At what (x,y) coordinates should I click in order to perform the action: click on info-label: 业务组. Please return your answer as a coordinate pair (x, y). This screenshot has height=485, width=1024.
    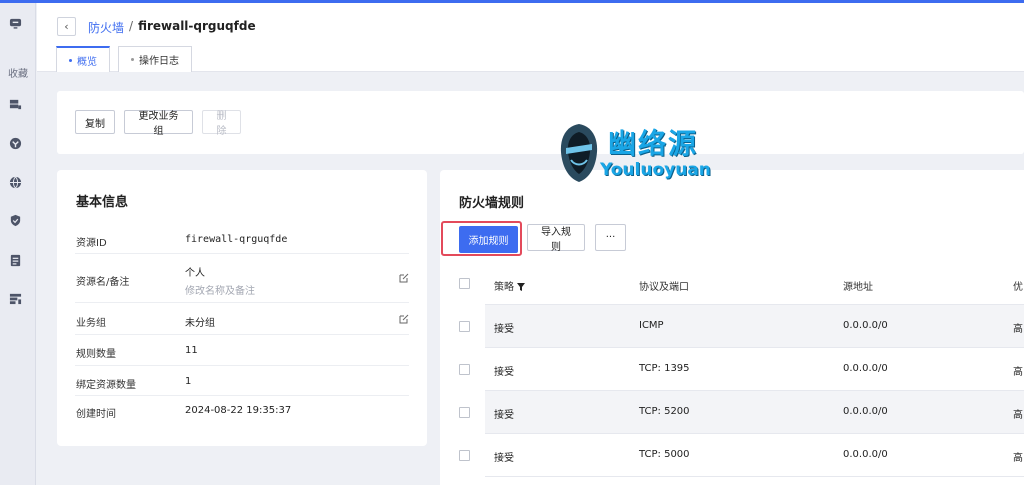
    Looking at the image, I should click on (91, 323).